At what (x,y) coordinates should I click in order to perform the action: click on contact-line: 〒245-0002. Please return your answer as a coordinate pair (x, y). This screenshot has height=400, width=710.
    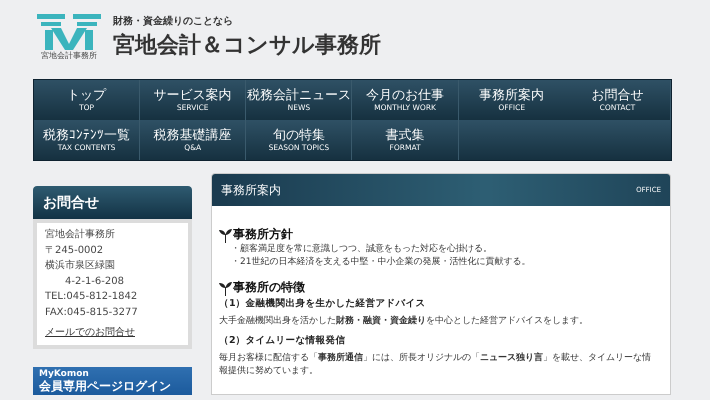
    Looking at the image, I should click on (74, 251).